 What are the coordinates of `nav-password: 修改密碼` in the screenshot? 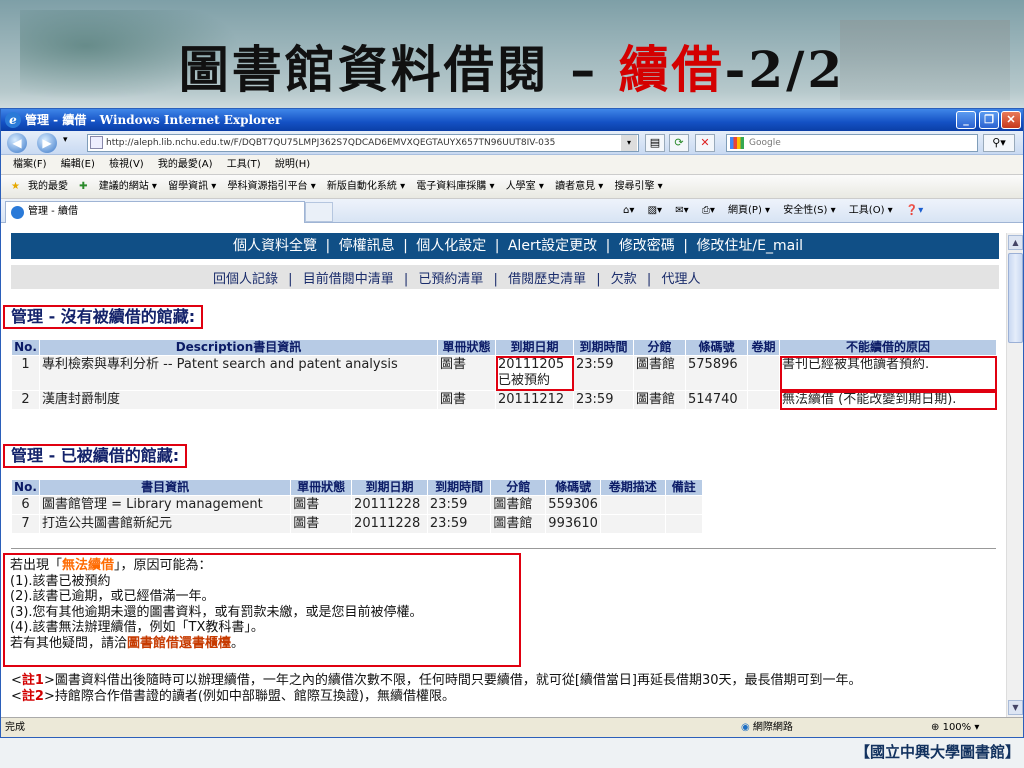 It's located at (647, 246).